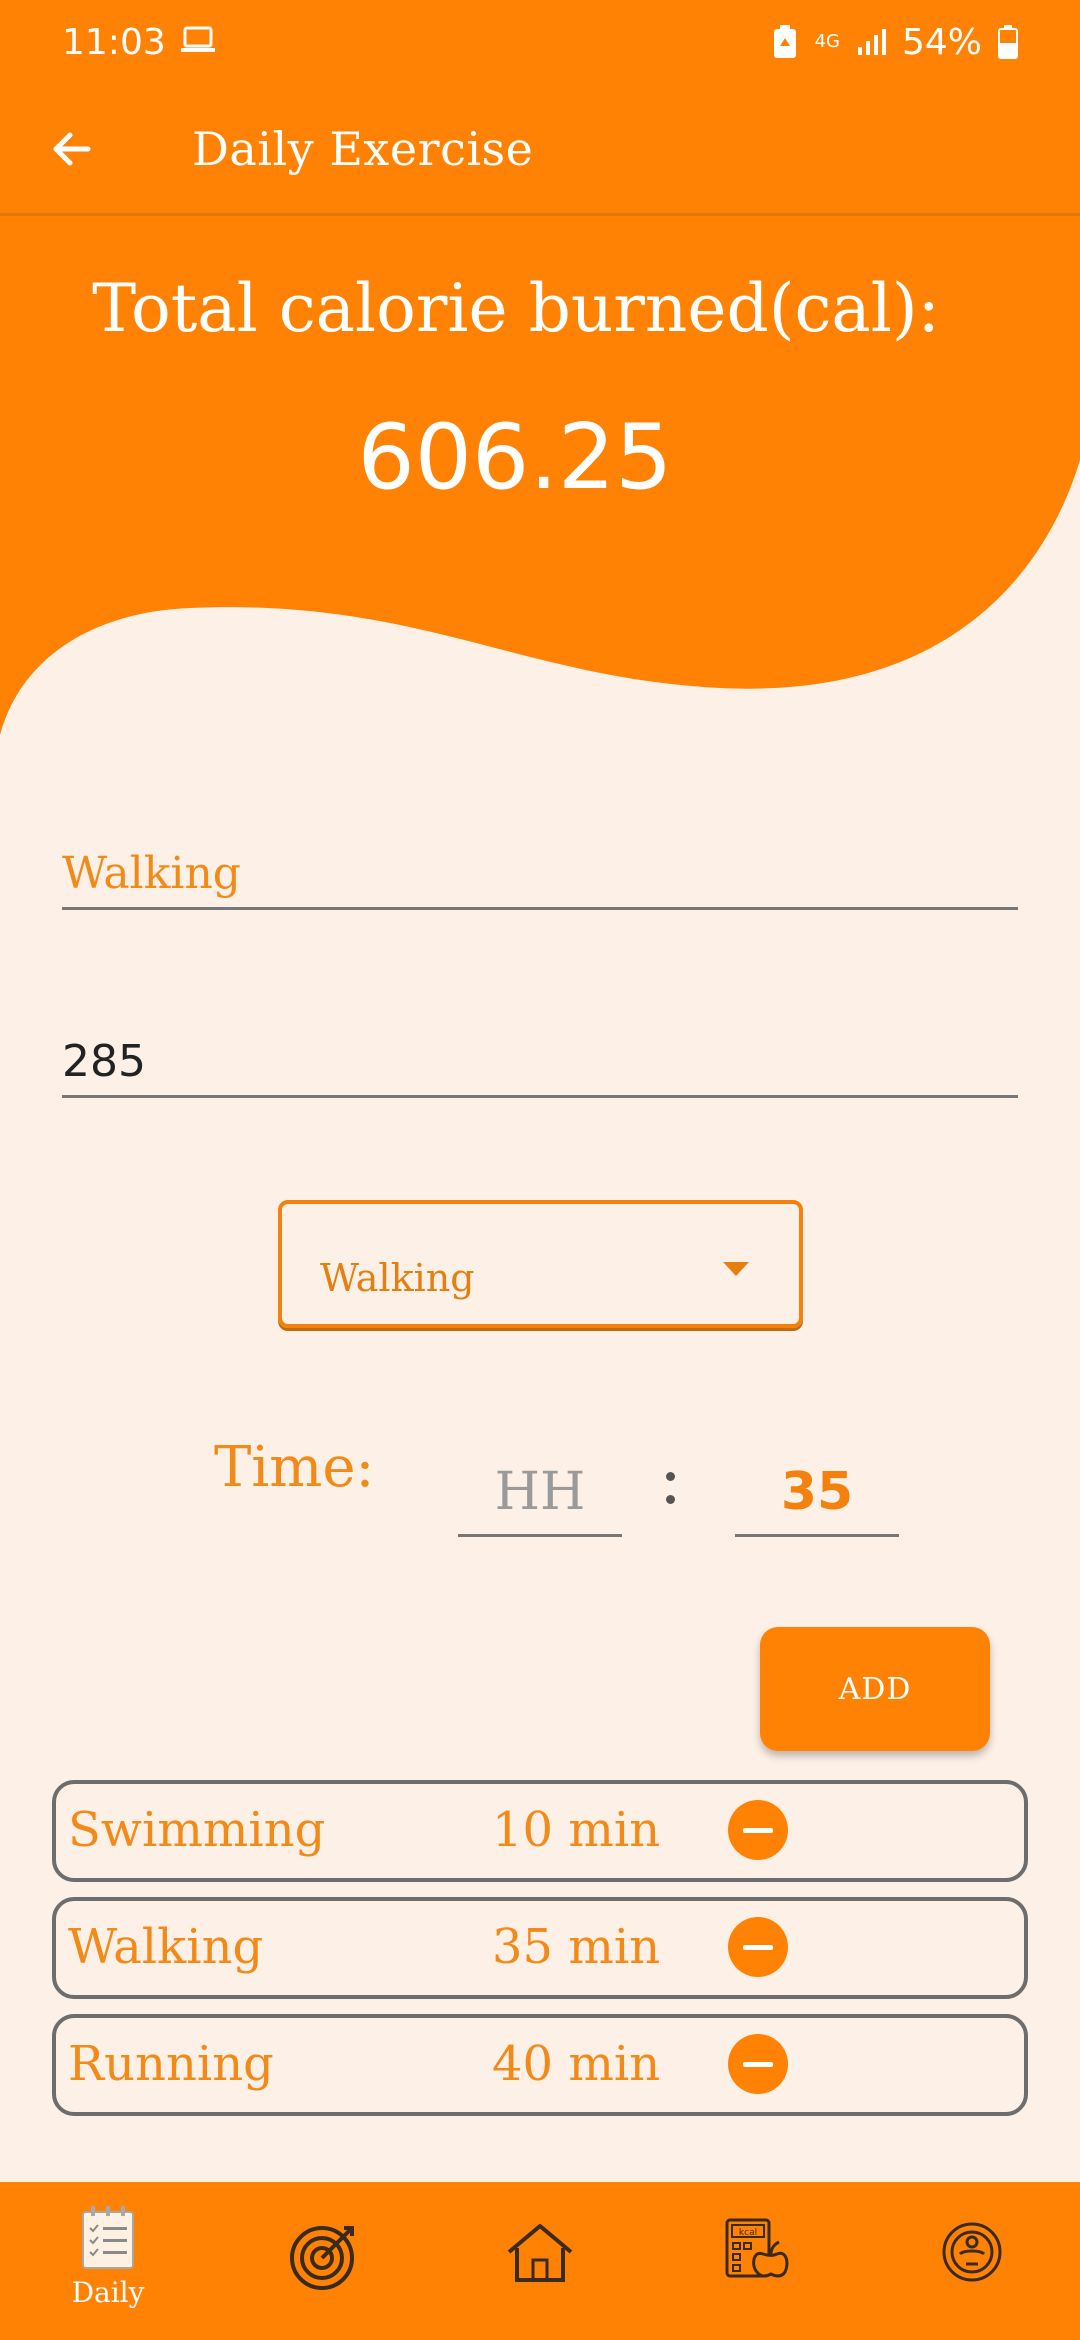 This screenshot has width=1080, height=2340. I want to click on list-item: Swimming 10 min, so click(540, 1831).